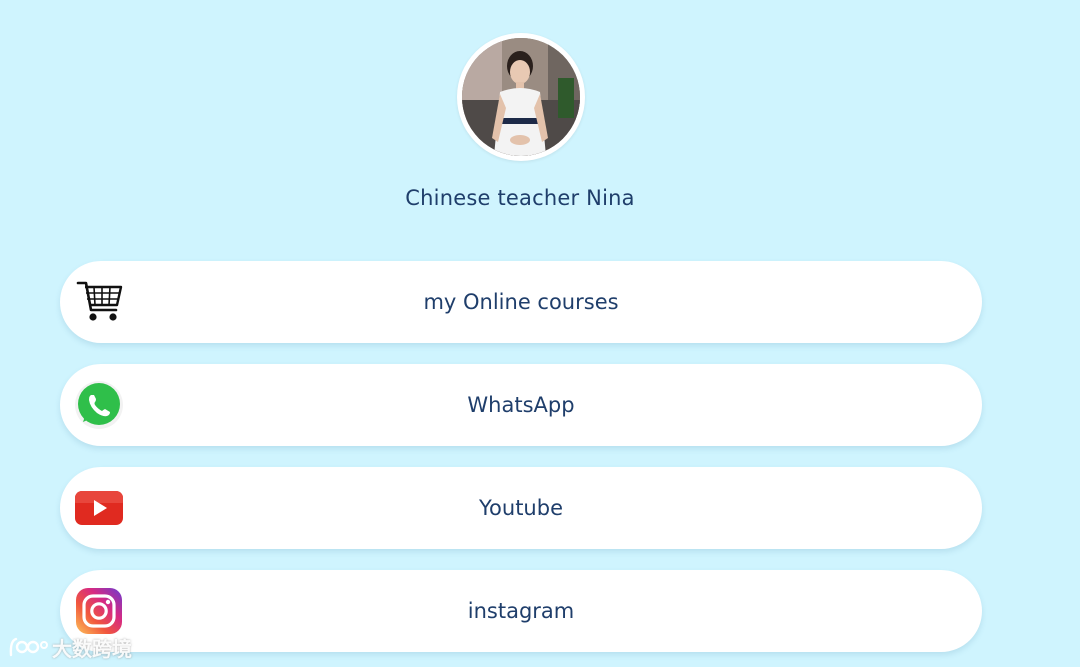  I want to click on avatar-photo, so click(521, 97).